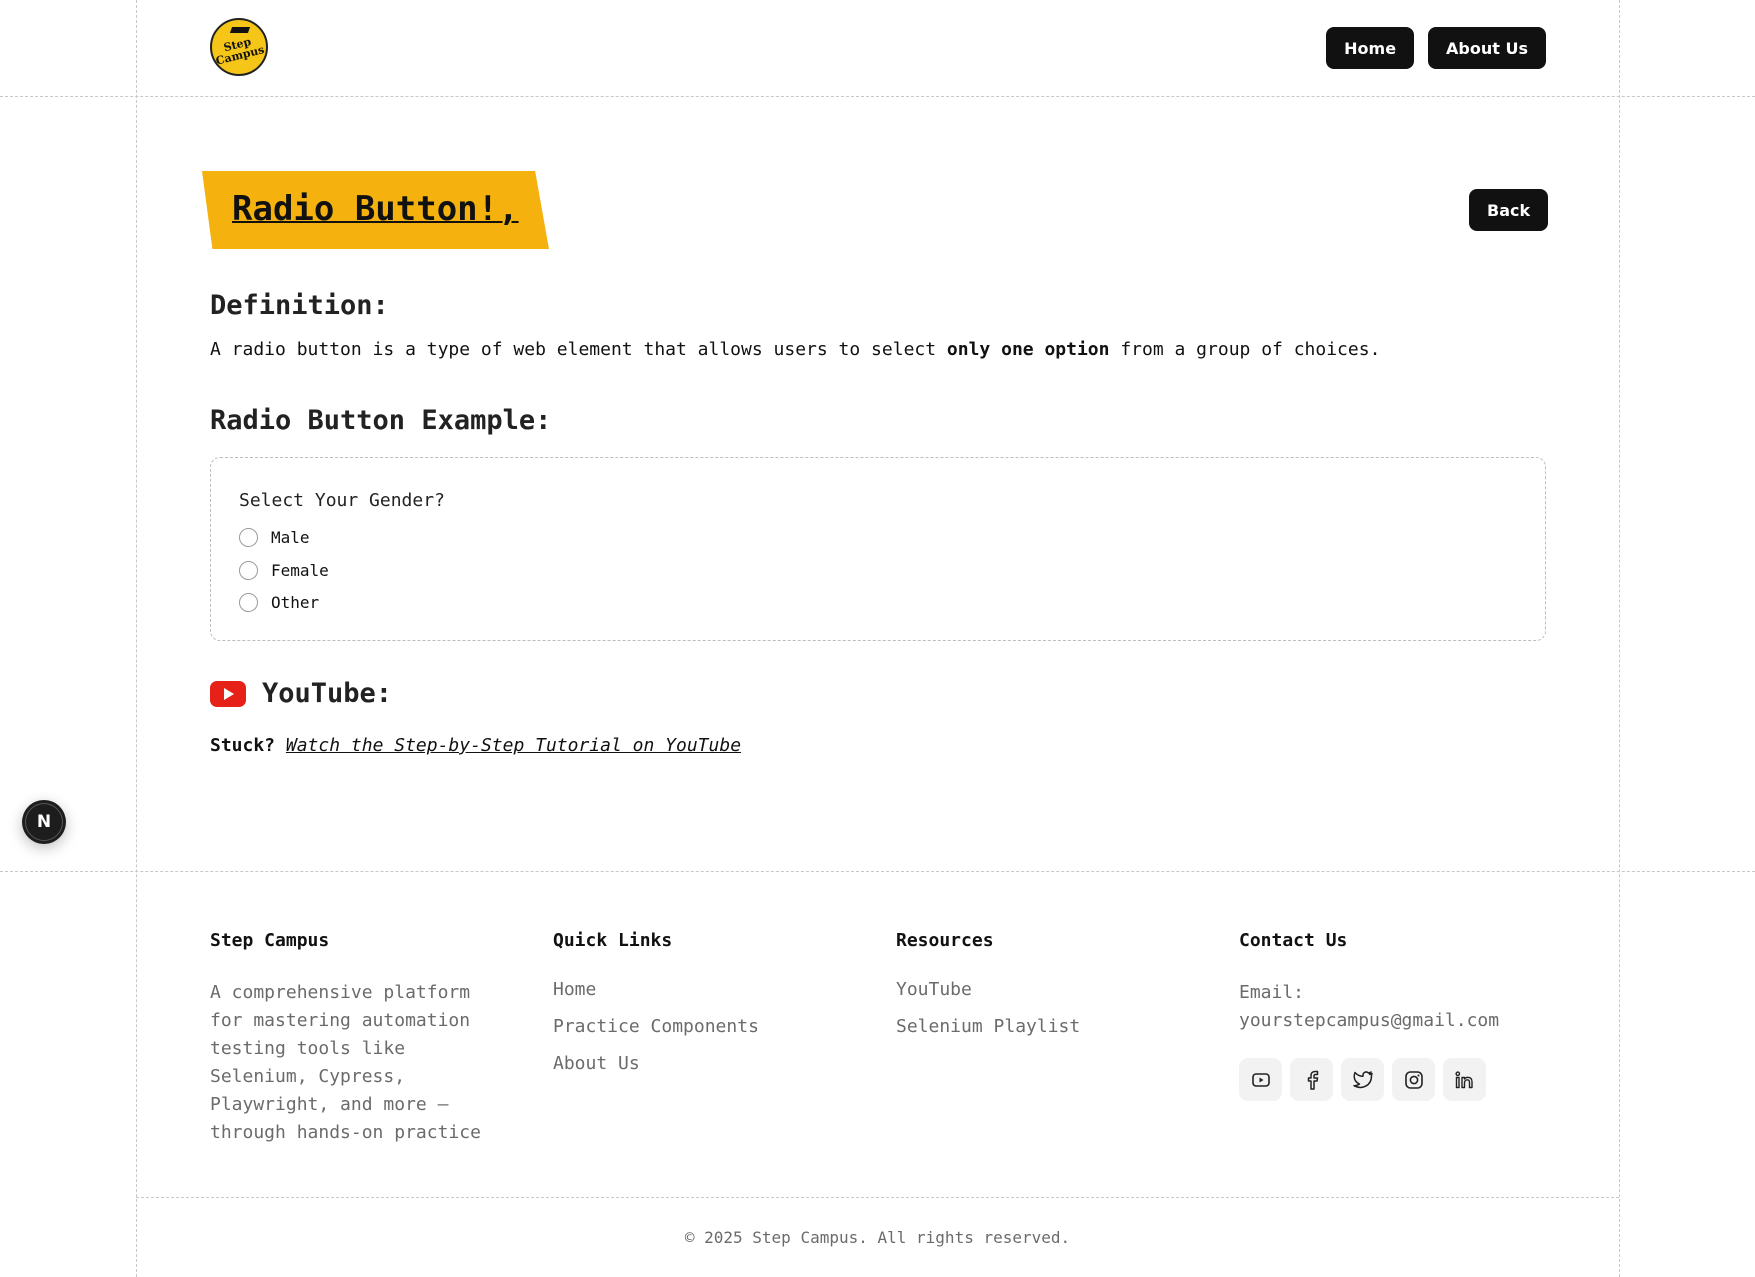 The image size is (1755, 1277). What do you see at coordinates (240, 30) in the screenshot?
I see `graduation-cap-icon` at bounding box center [240, 30].